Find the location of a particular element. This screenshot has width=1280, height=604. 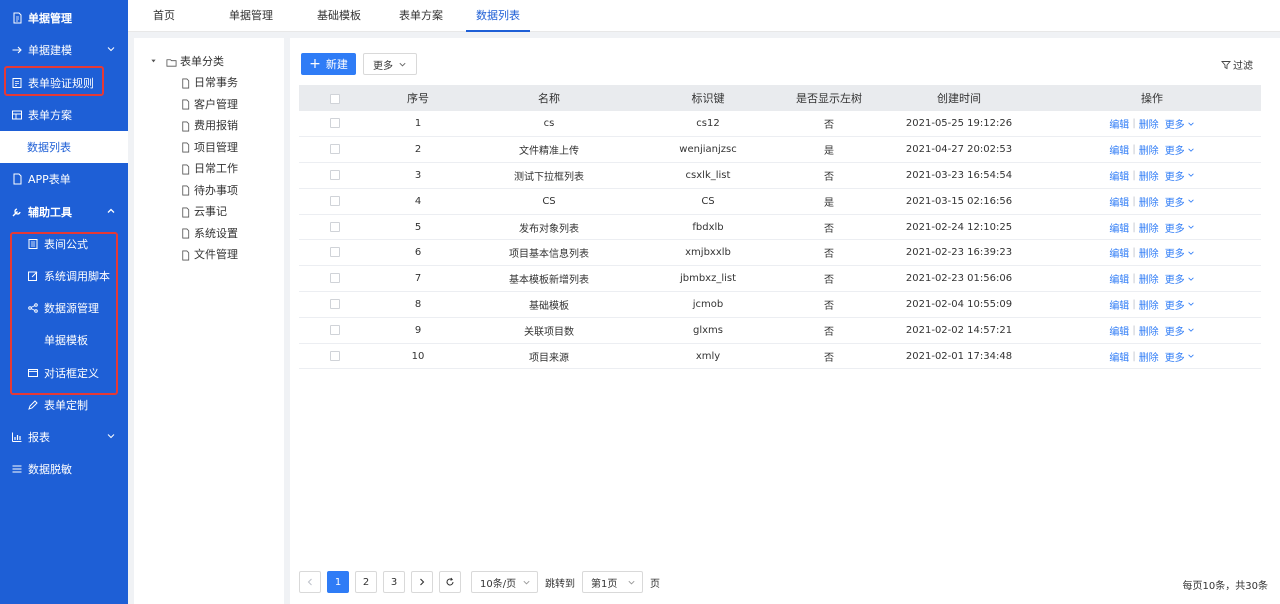

caret-down-icon is located at coordinates (155, 62).